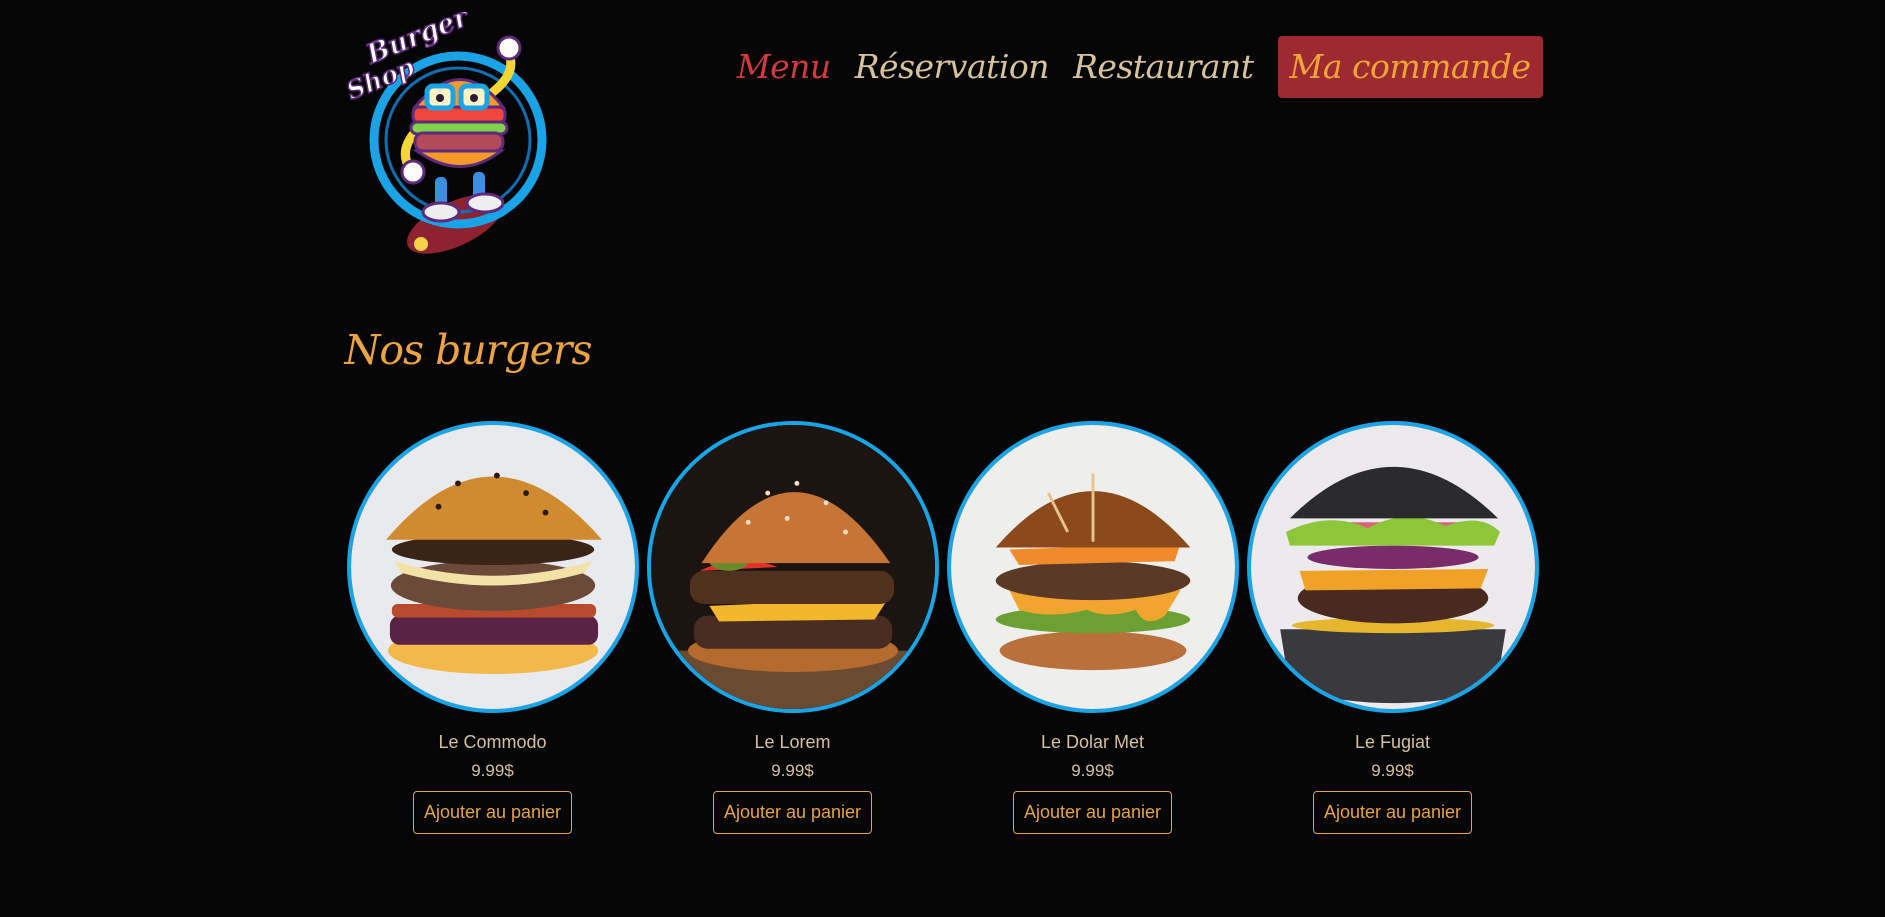 The height and width of the screenshot is (917, 1885). What do you see at coordinates (1392, 742) in the screenshot?
I see `product-name: Le Fugiat` at bounding box center [1392, 742].